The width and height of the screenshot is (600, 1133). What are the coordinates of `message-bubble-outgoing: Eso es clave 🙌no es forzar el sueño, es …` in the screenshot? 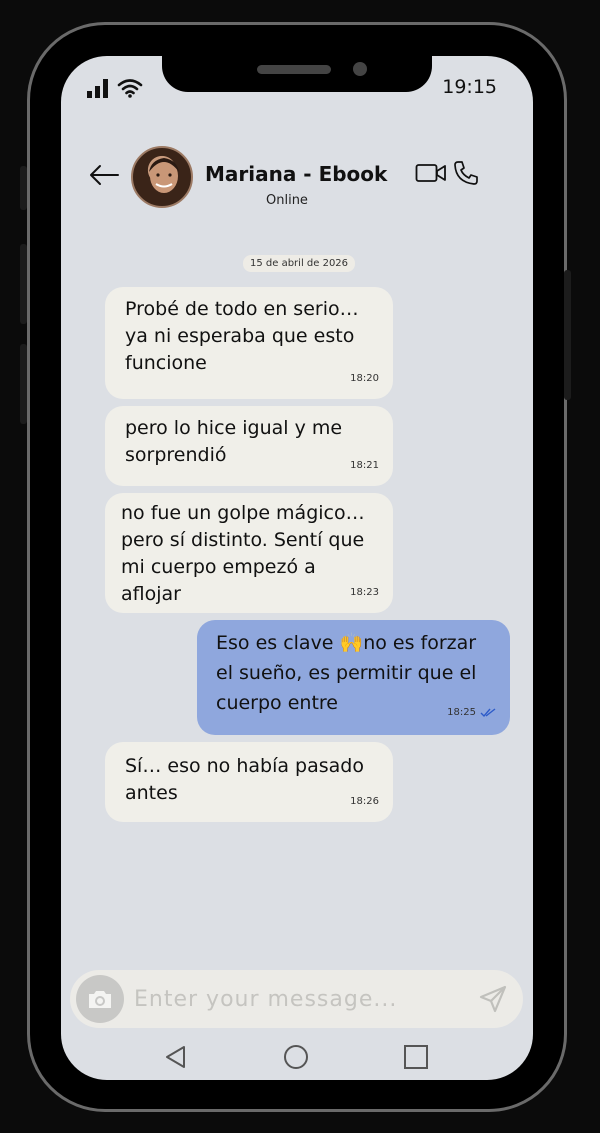 It's located at (353, 677).